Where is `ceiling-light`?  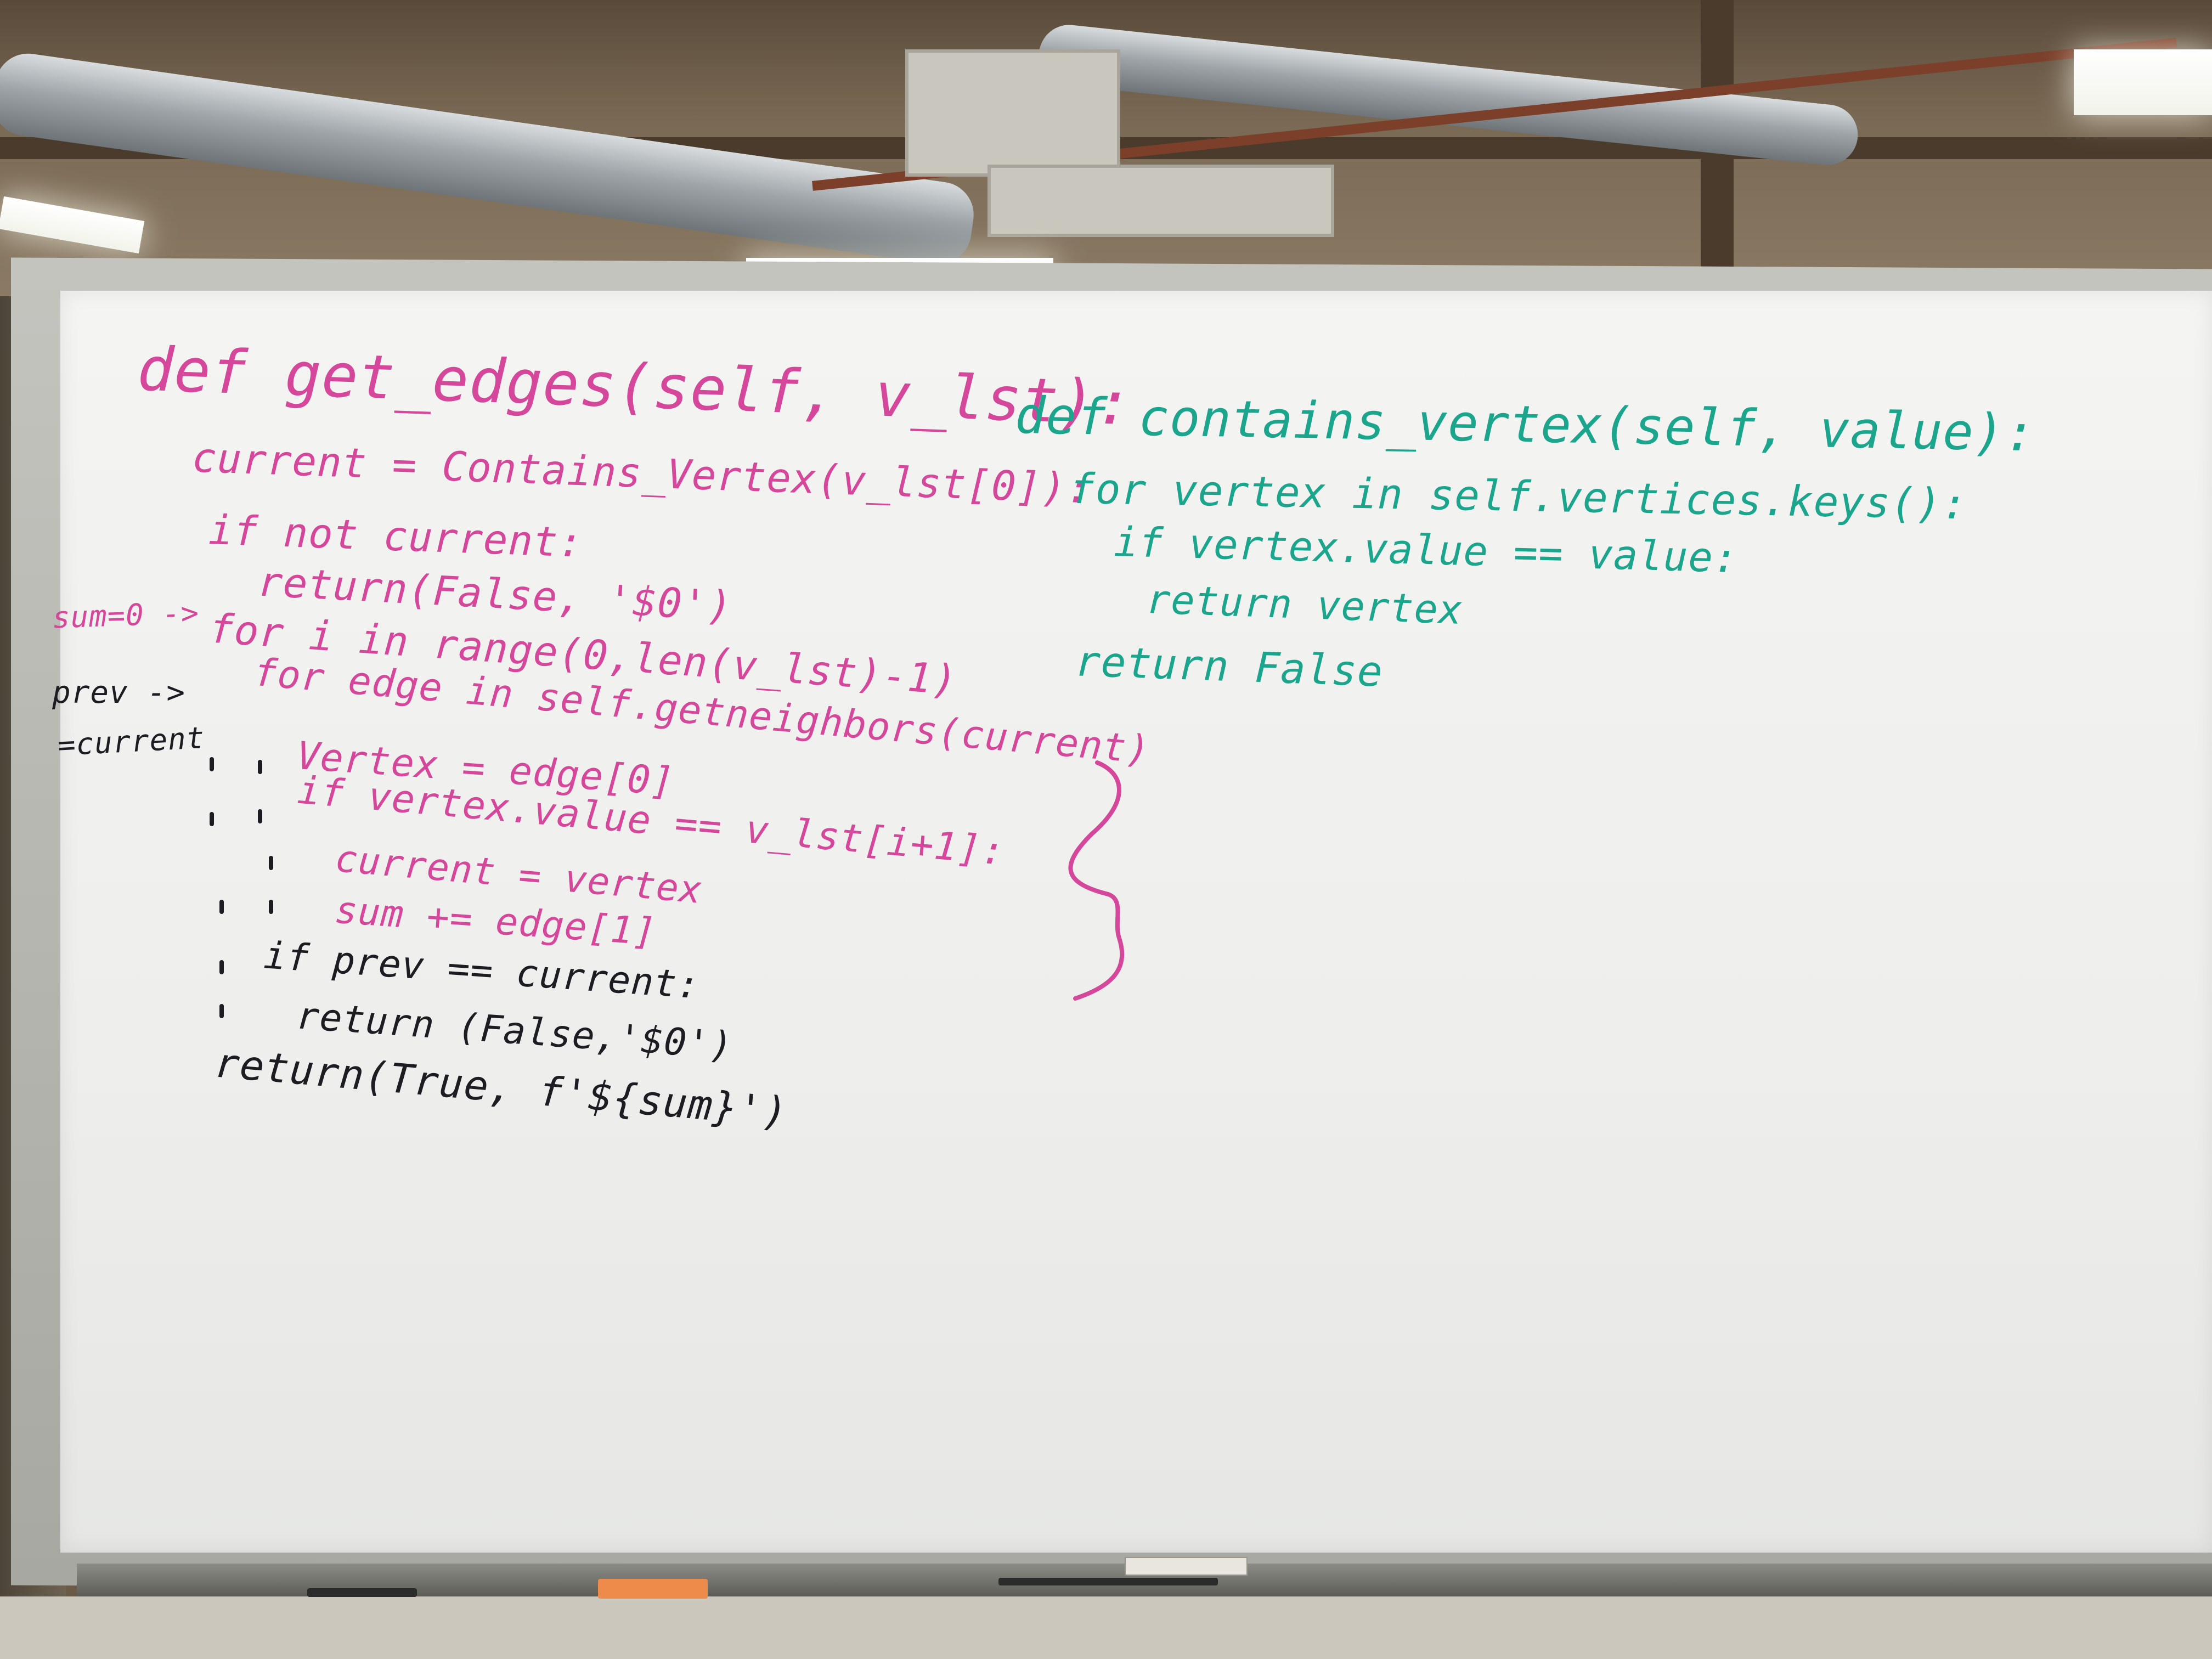
ceiling-light is located at coordinates (2143, 82).